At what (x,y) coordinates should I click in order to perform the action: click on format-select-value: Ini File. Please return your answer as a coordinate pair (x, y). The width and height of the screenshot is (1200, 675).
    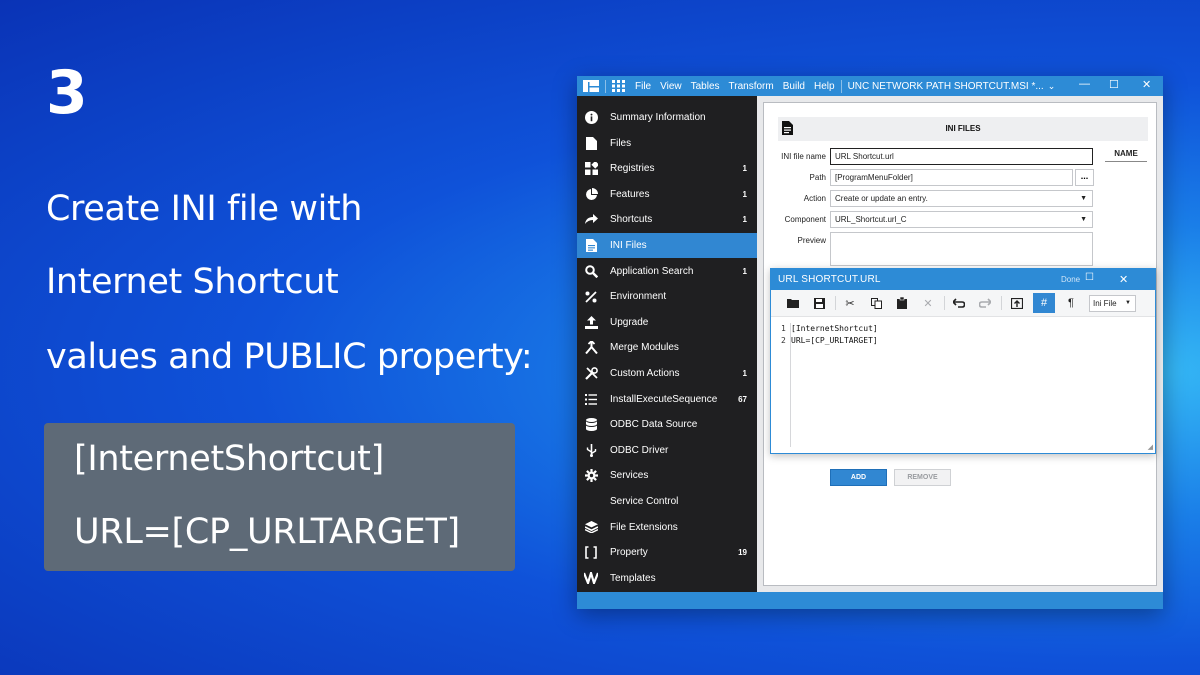
    Looking at the image, I should click on (1105, 303).